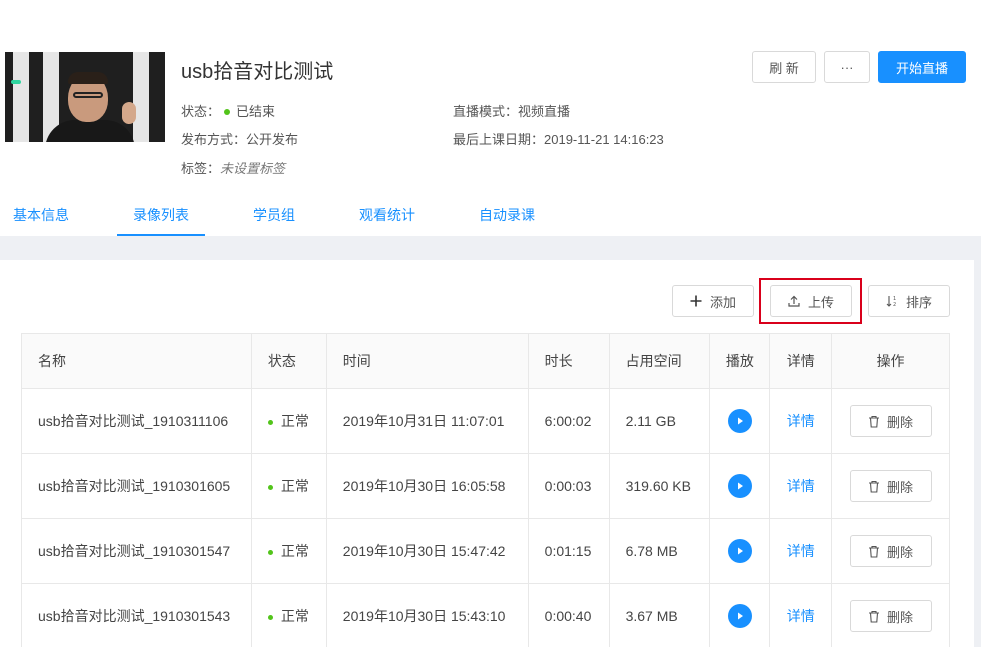 The height and width of the screenshot is (647, 993). What do you see at coordinates (490, 10) in the screenshot?
I see `top-bar` at bounding box center [490, 10].